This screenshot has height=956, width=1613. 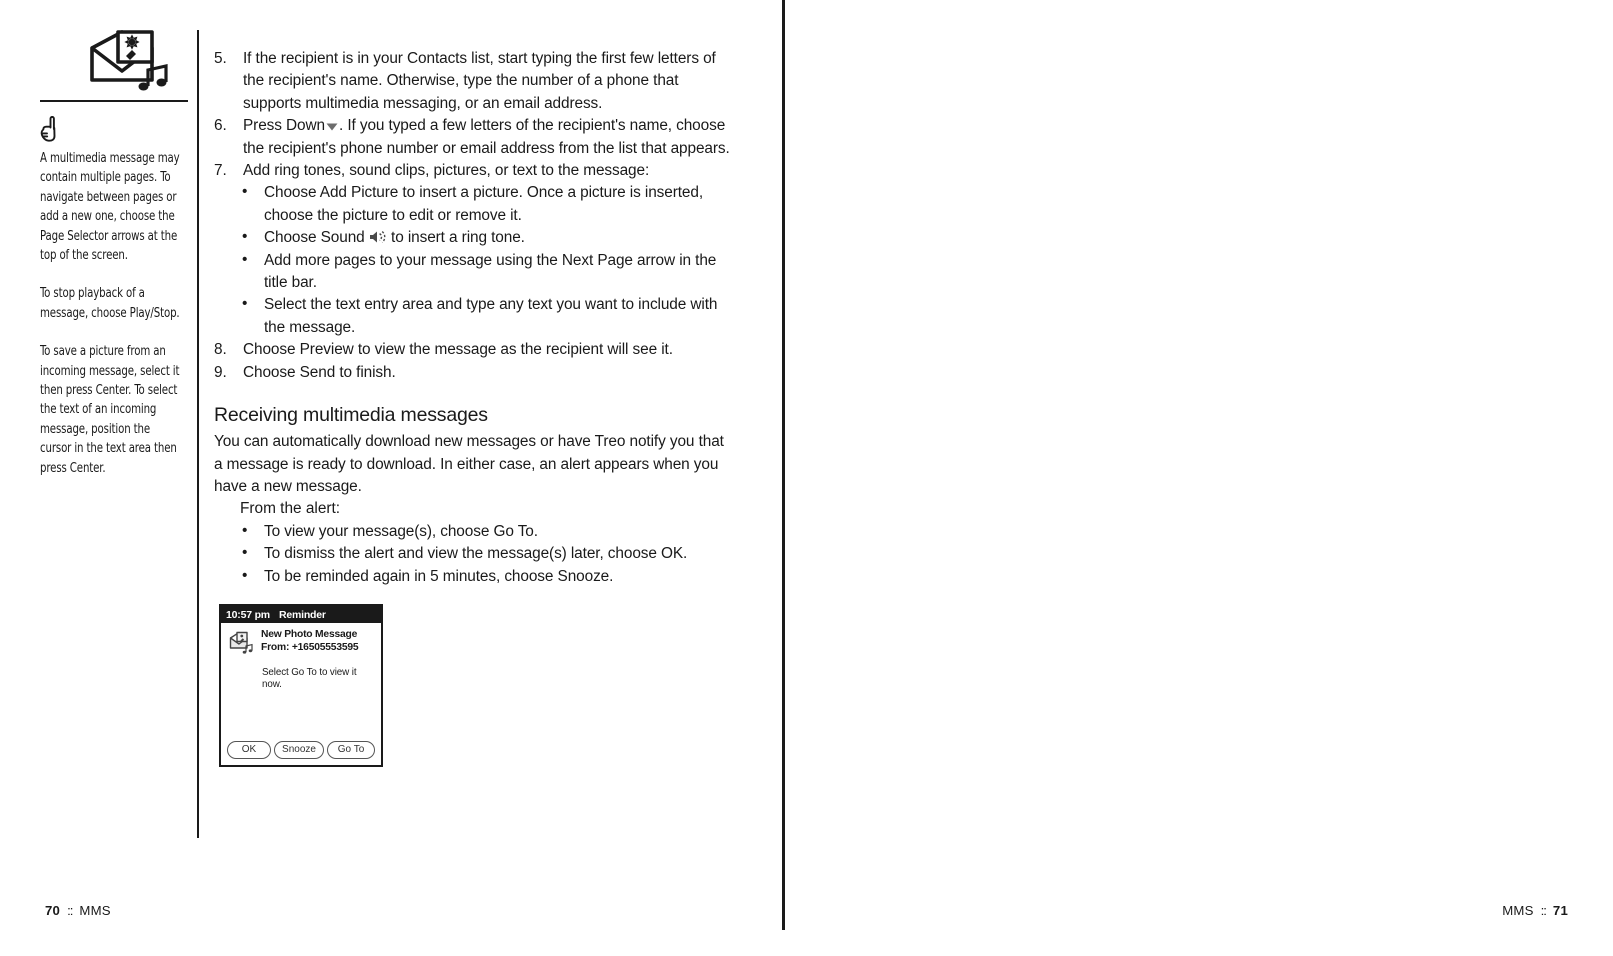 What do you see at coordinates (115, 129) in the screenshot?
I see `pointing-hand-icon` at bounding box center [115, 129].